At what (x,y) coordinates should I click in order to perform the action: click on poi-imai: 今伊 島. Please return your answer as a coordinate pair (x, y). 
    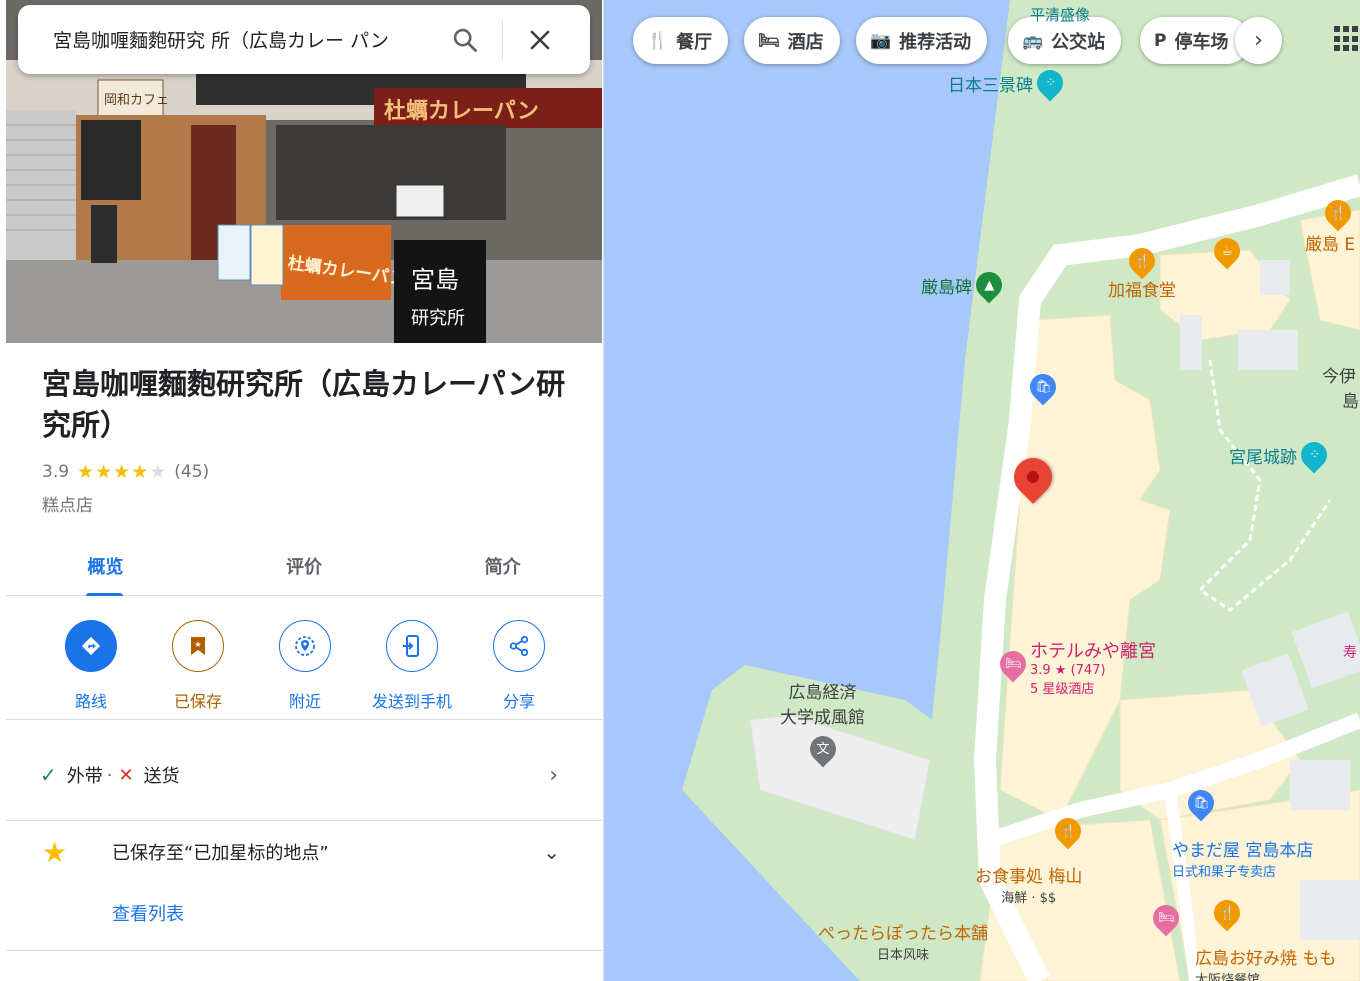
    Looking at the image, I should click on (1340, 387).